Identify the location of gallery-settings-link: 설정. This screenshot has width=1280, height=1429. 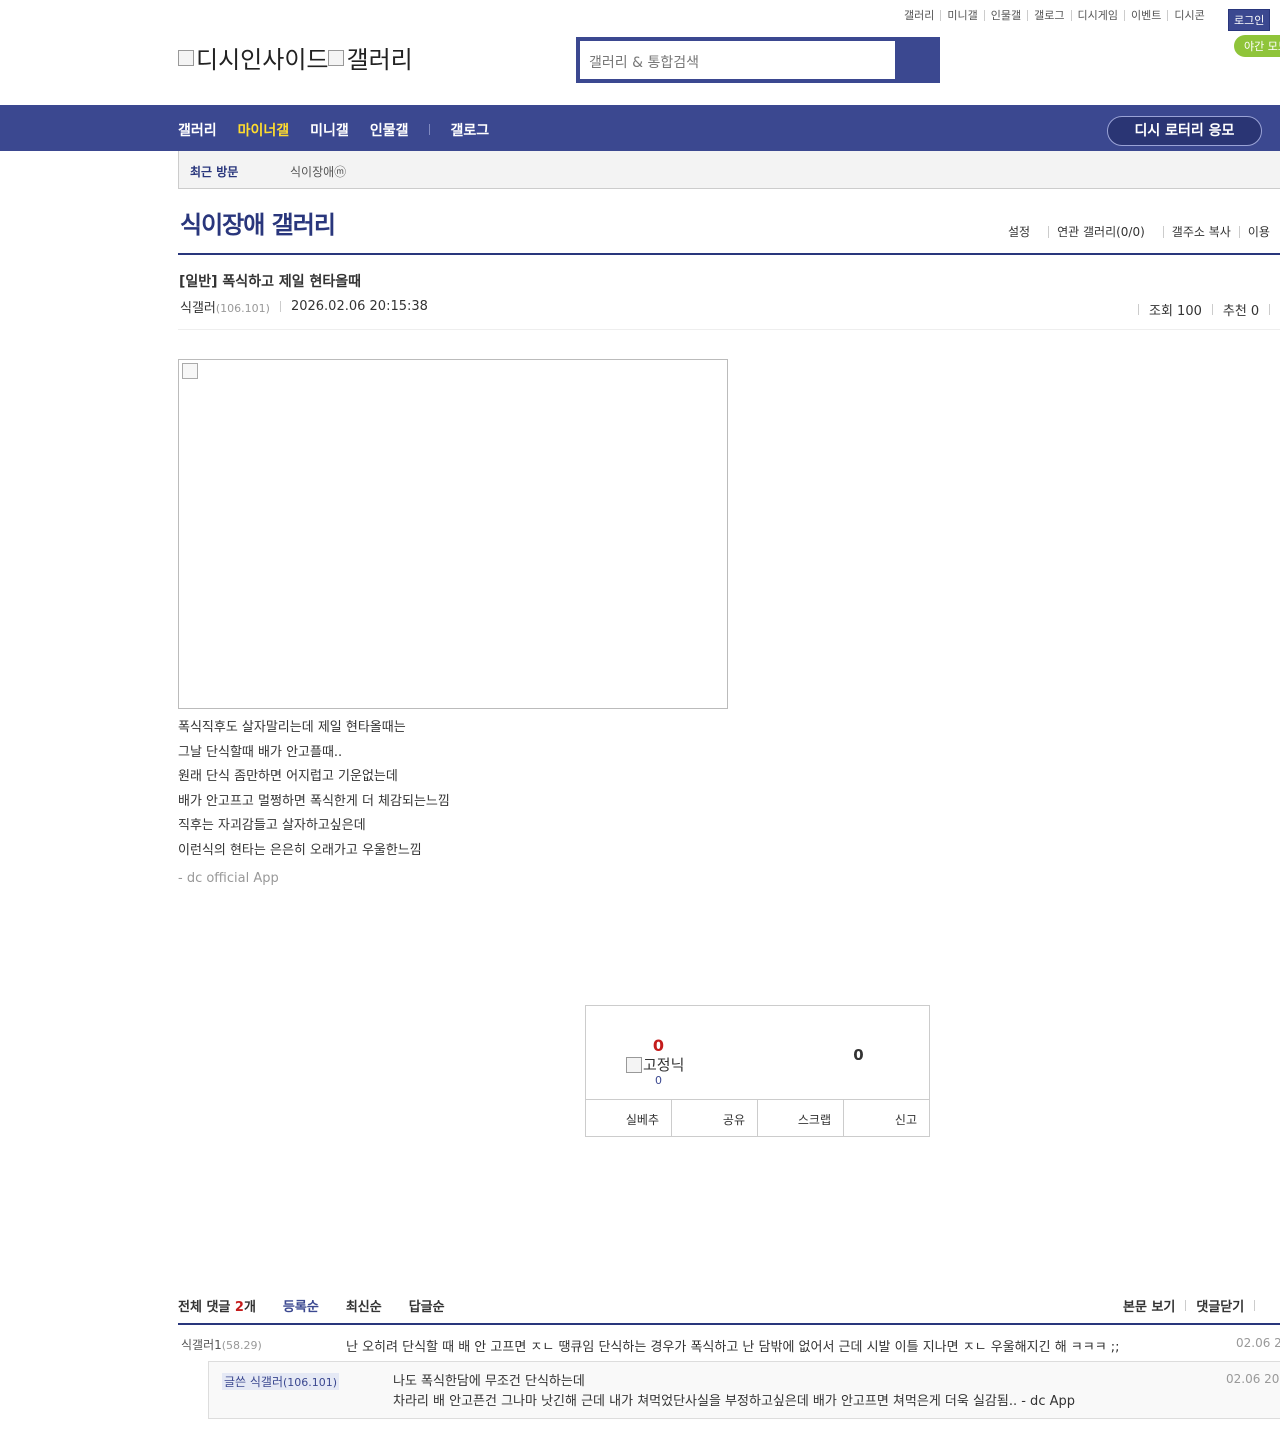
(1019, 232).